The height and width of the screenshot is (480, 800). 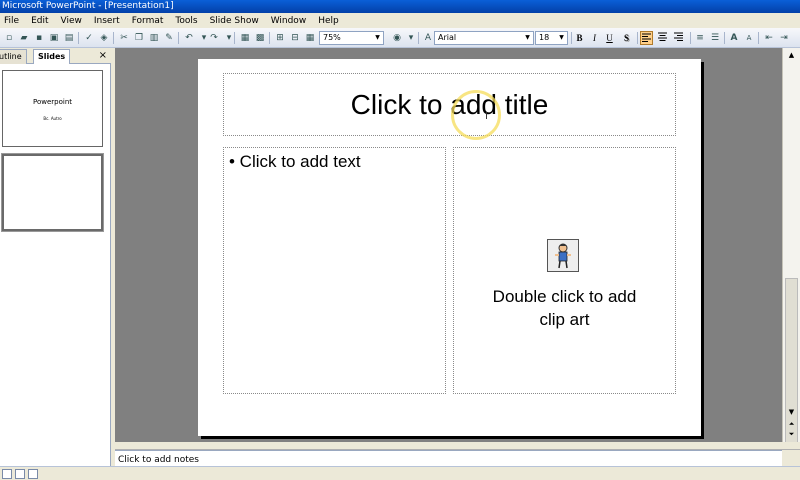 What do you see at coordinates (289, 21) in the screenshot?
I see `menu-window: Window` at bounding box center [289, 21].